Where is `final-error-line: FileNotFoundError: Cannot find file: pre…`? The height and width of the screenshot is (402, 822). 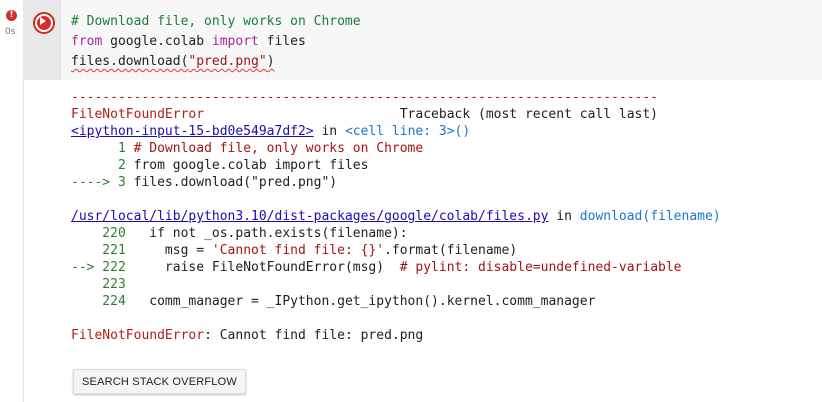 final-error-line: FileNotFoundError: Cannot find file: pre… is located at coordinates (247, 335).